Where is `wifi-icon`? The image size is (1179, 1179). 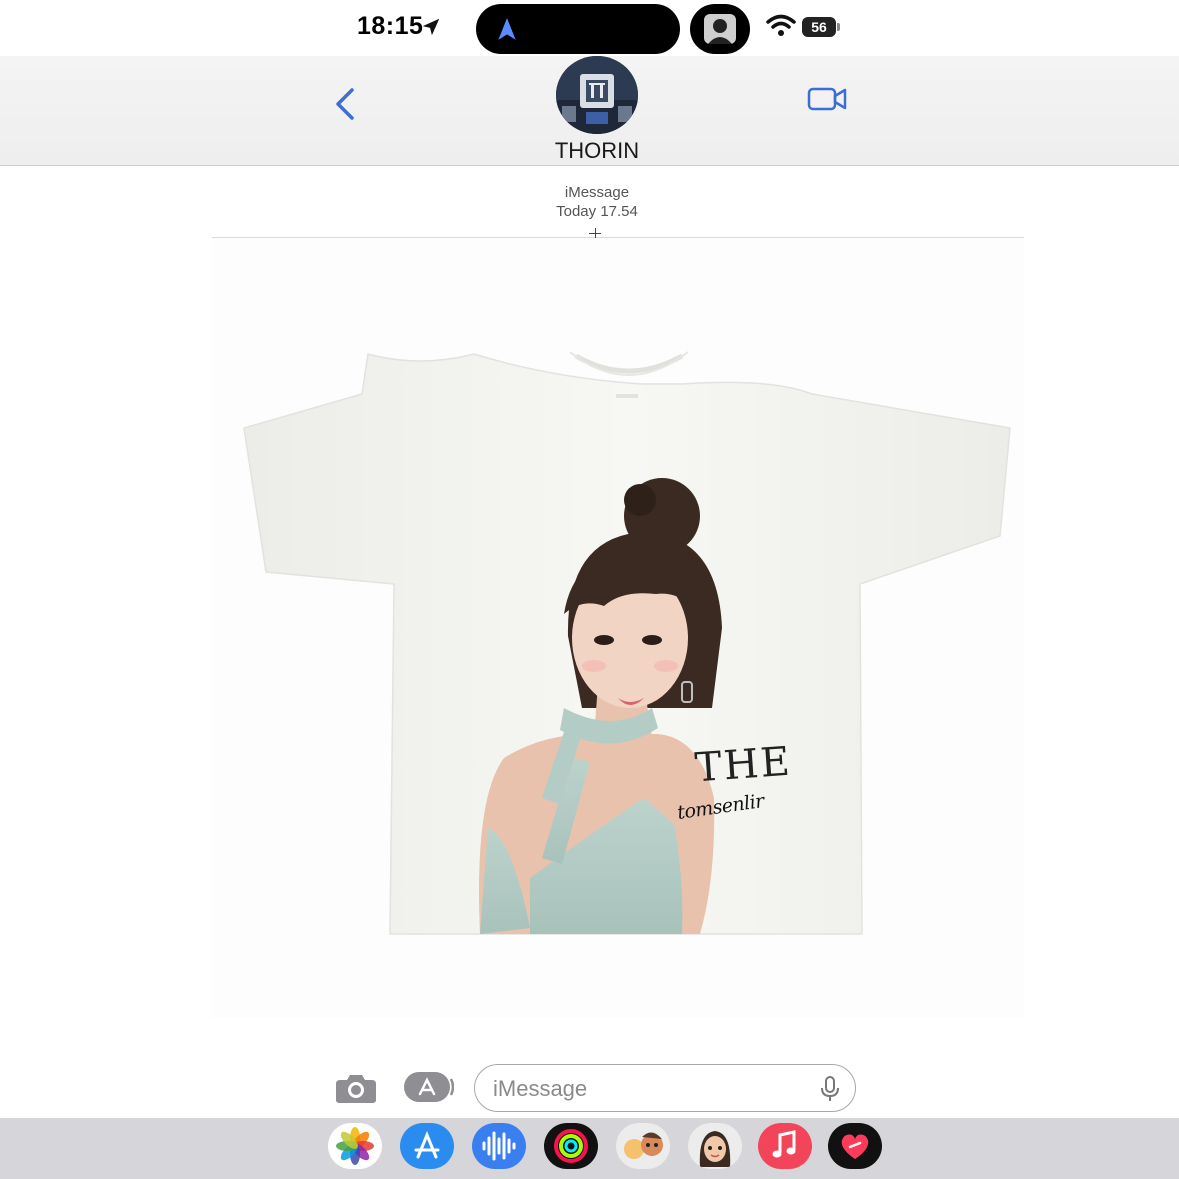 wifi-icon is located at coordinates (781, 25).